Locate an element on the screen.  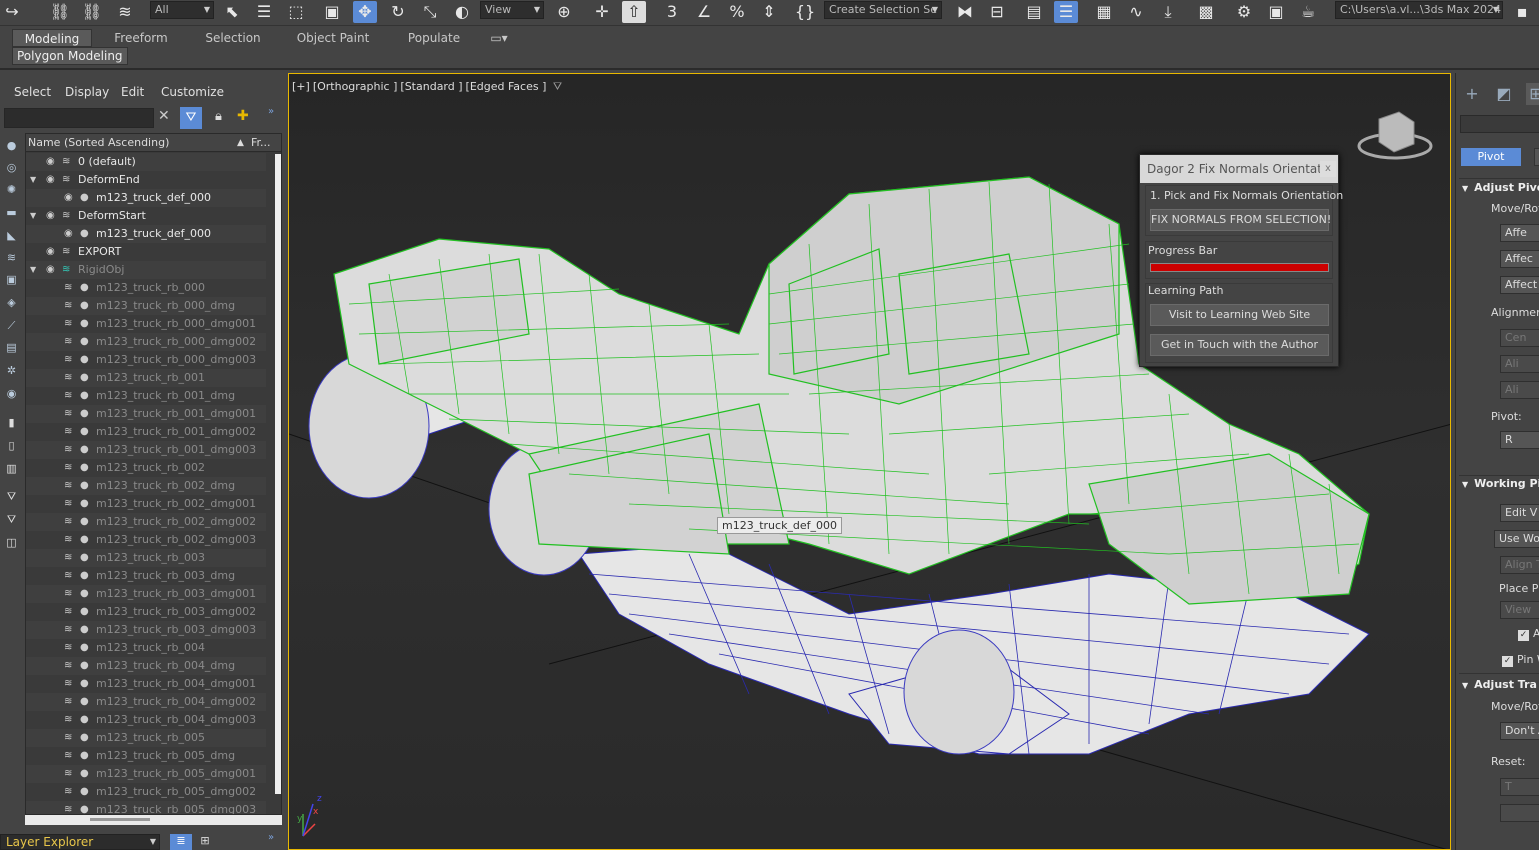
select-and-scale-icon: ⤡ is located at coordinates (430, 12).